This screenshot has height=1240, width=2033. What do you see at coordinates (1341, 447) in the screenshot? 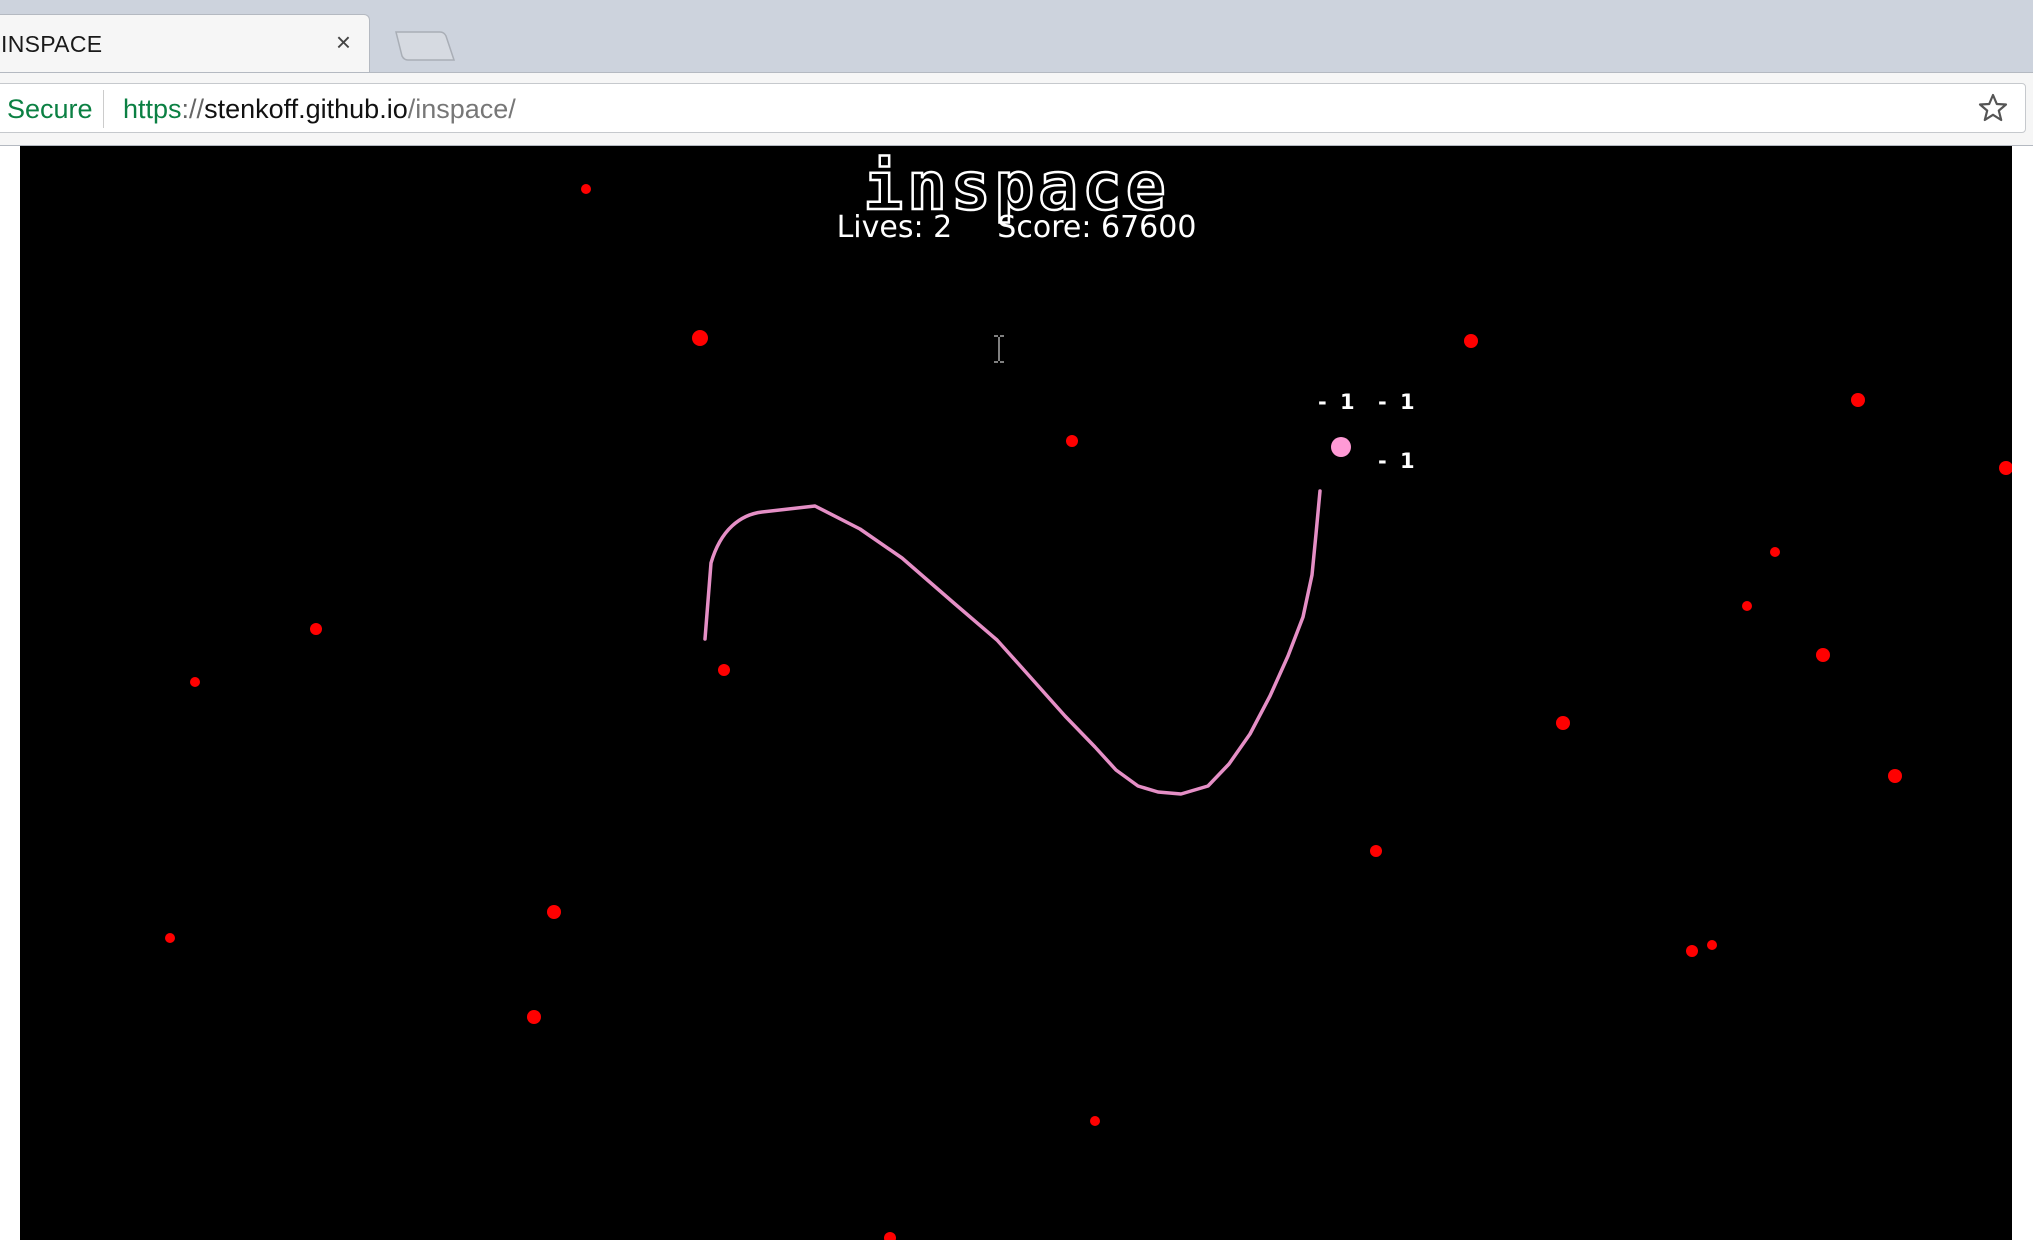
I see `player-ship` at bounding box center [1341, 447].